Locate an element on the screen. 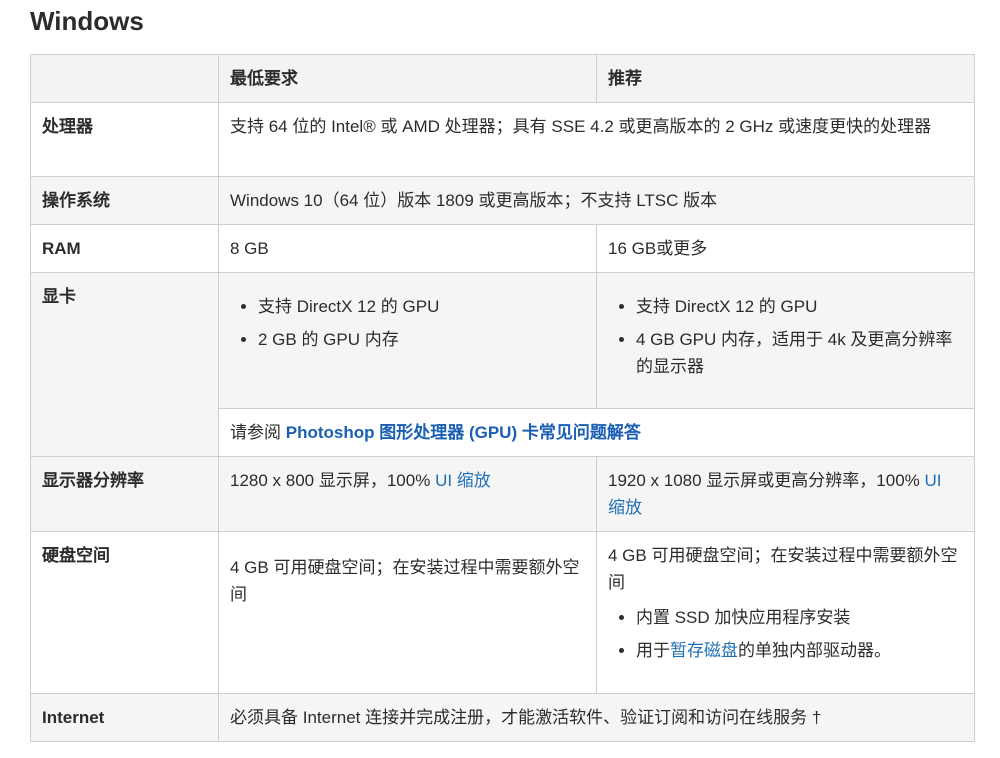  display-rec-text: 1920 x 1080 显示屏或更高分辨率，100% is located at coordinates (766, 480).